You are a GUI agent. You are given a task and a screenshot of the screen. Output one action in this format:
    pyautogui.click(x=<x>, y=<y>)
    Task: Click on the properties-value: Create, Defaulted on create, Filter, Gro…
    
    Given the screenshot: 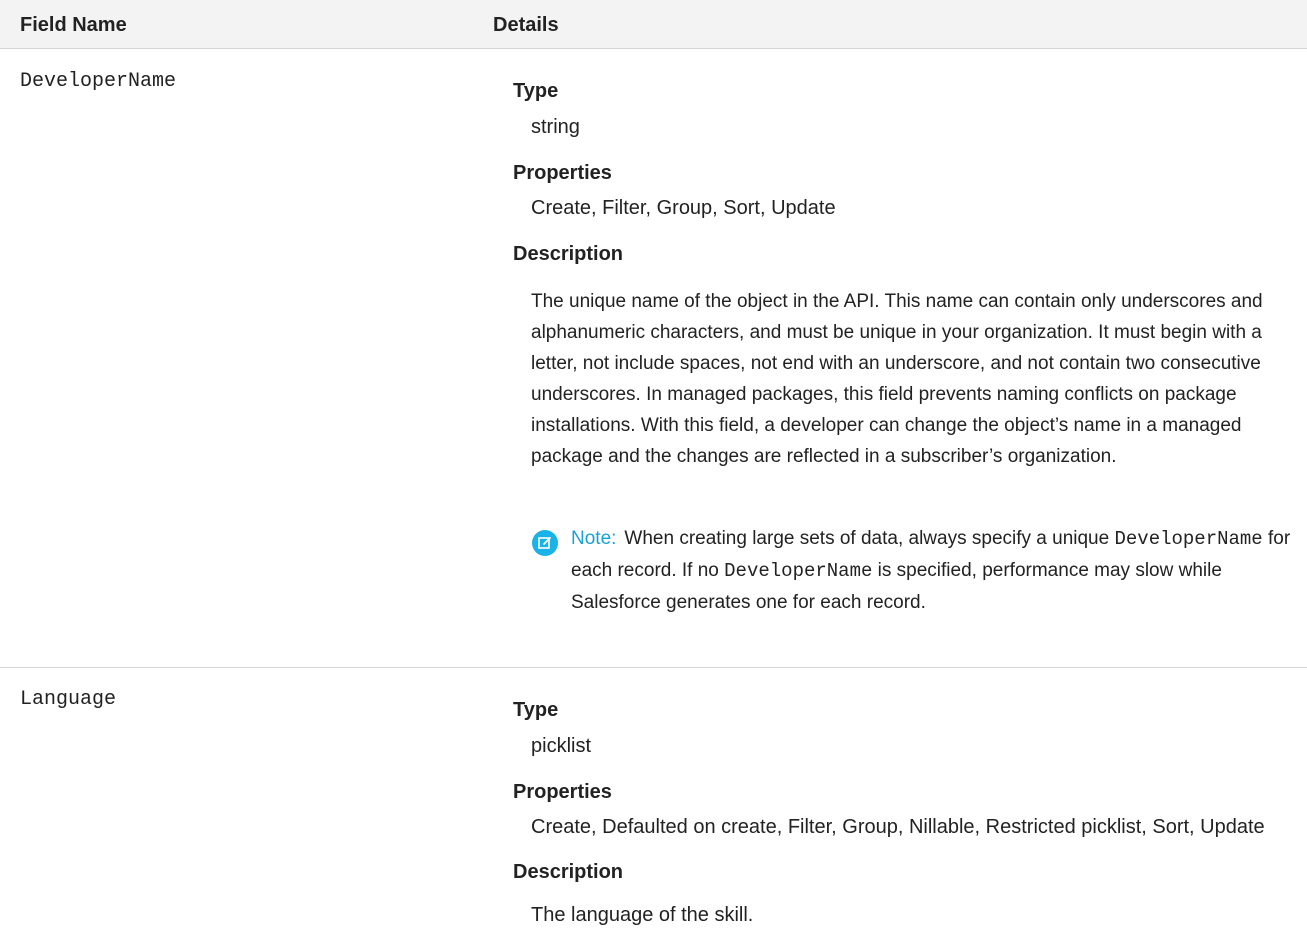 What is the action you would take?
    pyautogui.click(x=898, y=827)
    